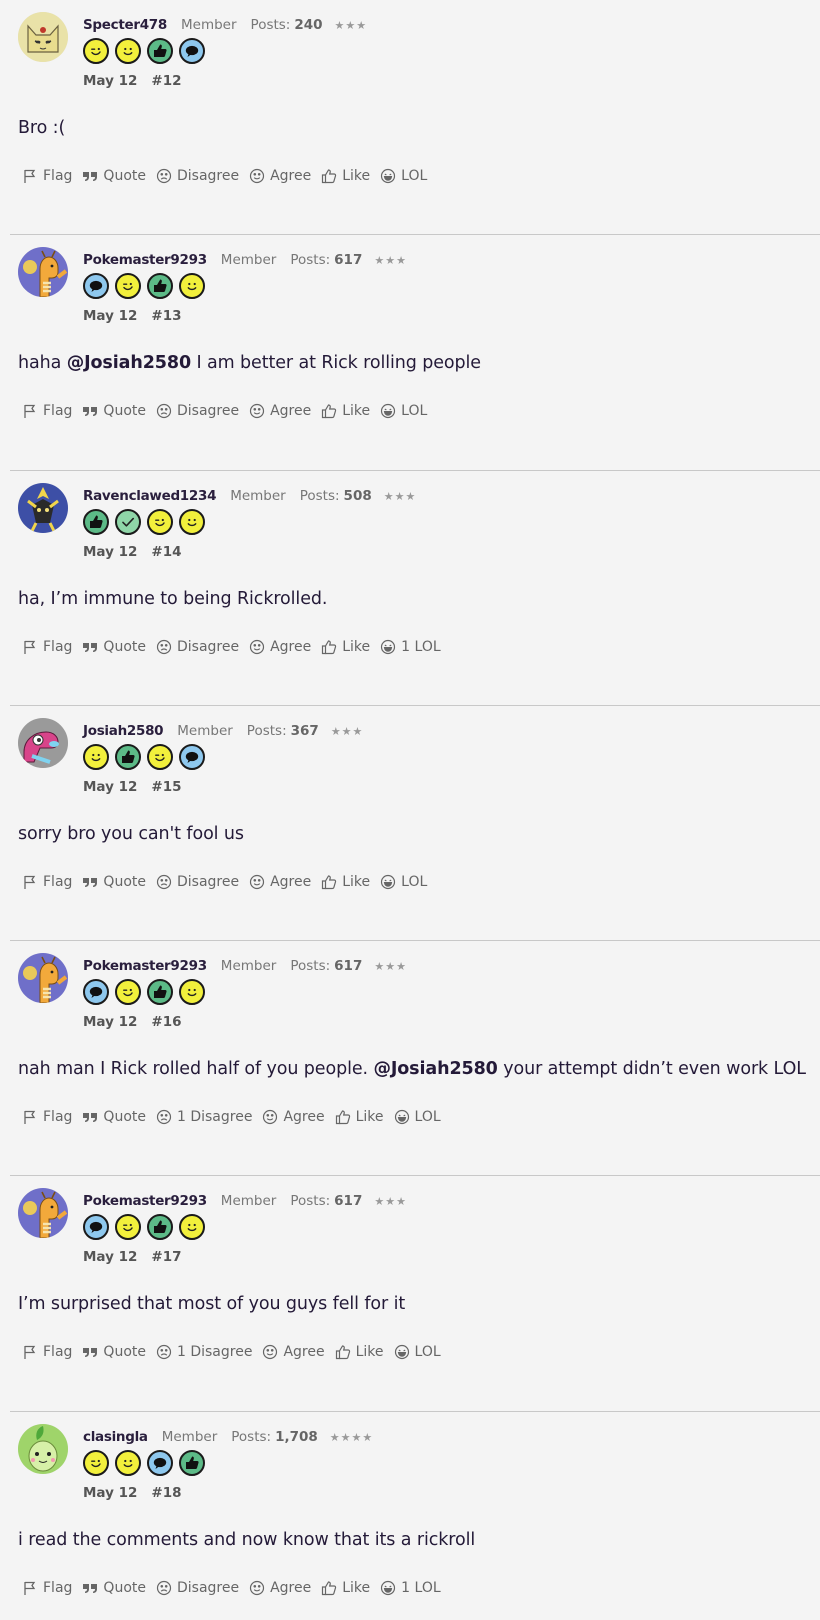 Image resolution: width=820 pixels, height=1620 pixels. Describe the element at coordinates (149, 496) in the screenshot. I see `username-link: Ravenclawed1234` at that location.